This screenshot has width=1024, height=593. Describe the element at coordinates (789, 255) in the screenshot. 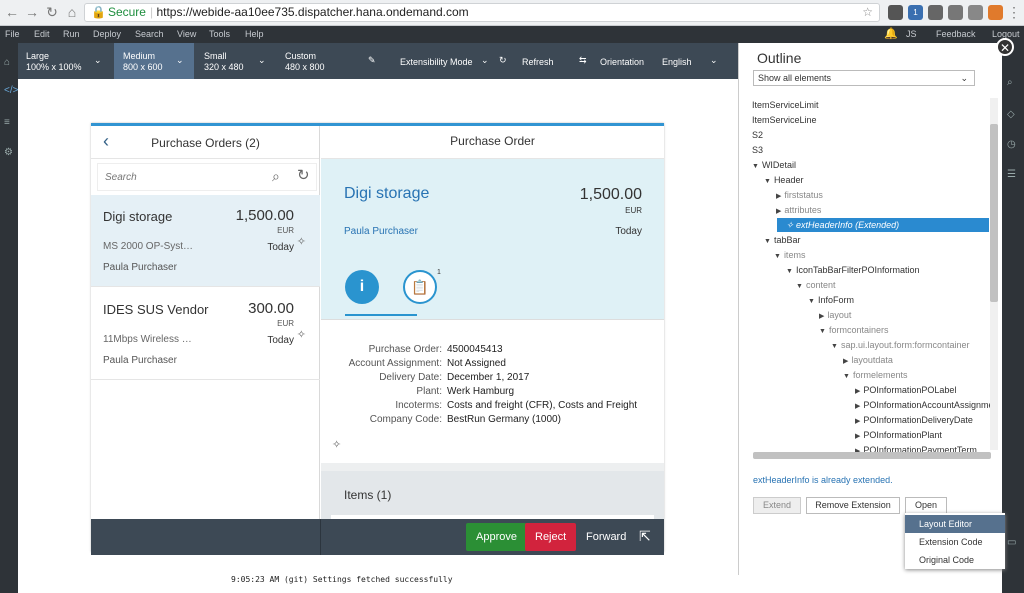

I see `tree-node: ▼ items` at that location.